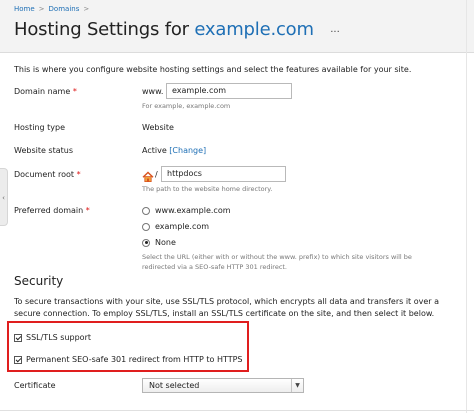  Describe the element at coordinates (39, 127) in the screenshot. I see `hosting-type-label: Hosting type` at that location.